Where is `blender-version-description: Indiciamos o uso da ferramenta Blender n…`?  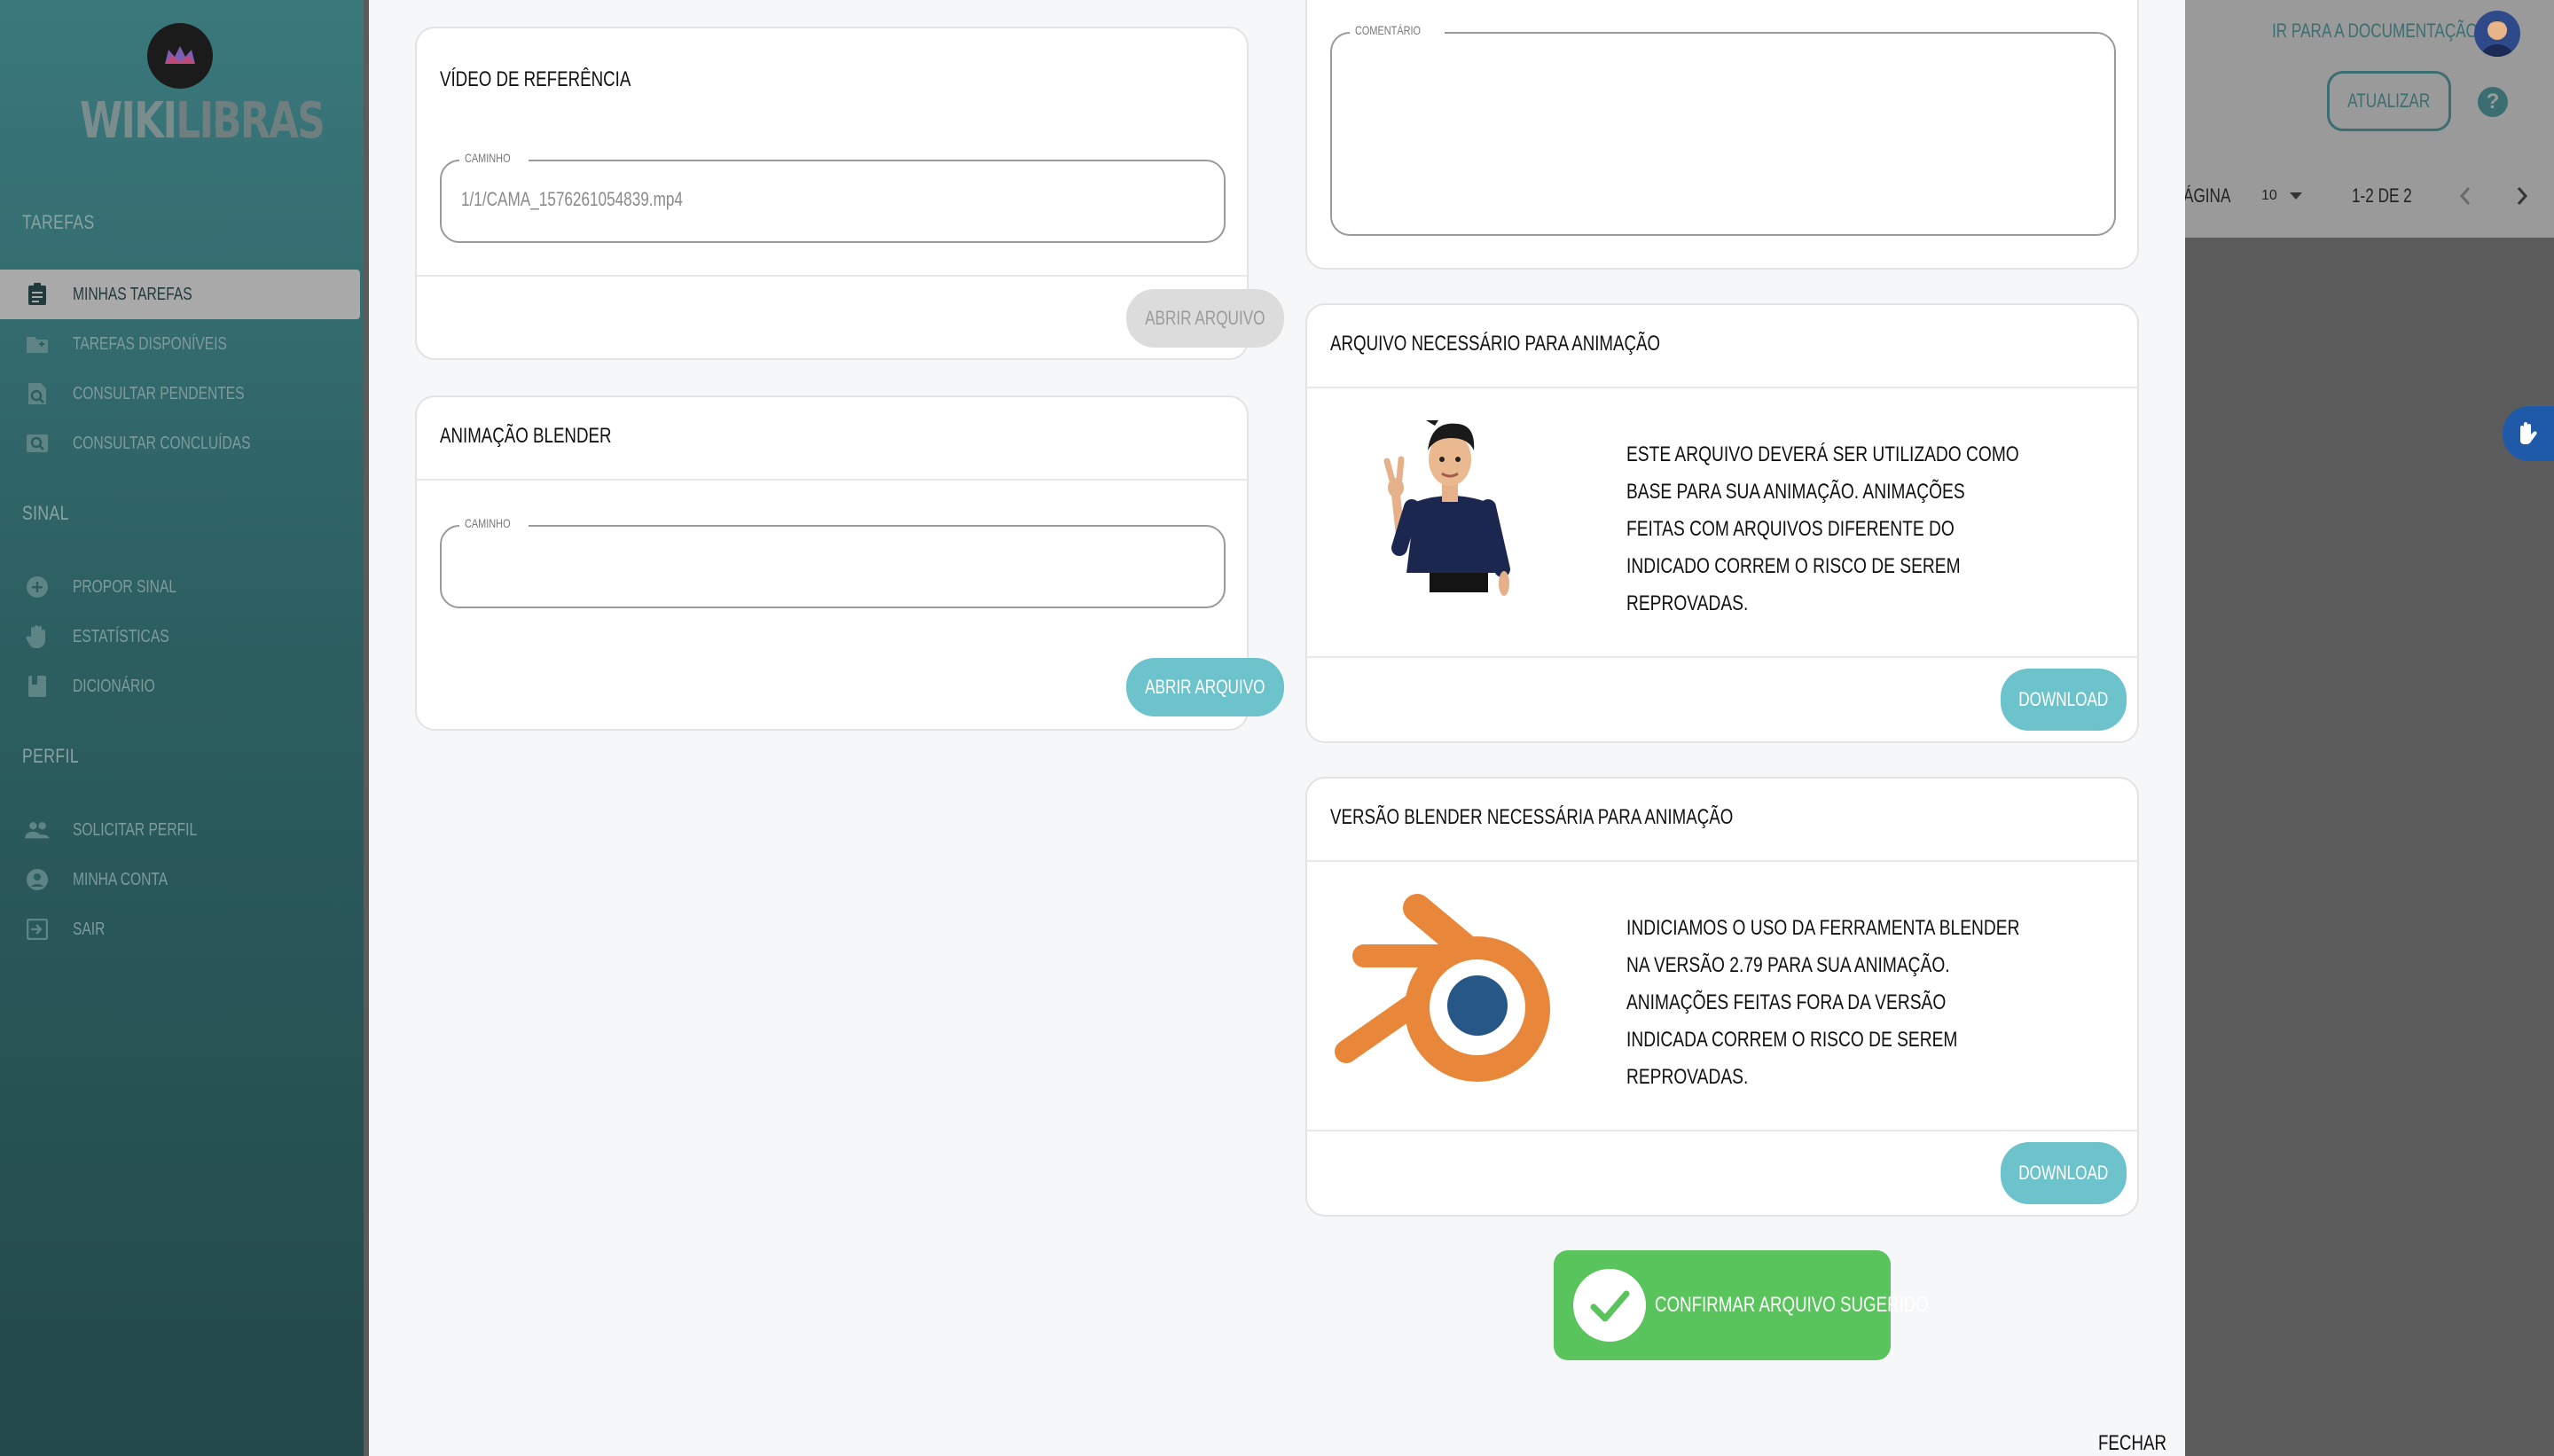
blender-version-description: Indiciamos o uso da ferramenta Blender n… is located at coordinates (1823, 1002).